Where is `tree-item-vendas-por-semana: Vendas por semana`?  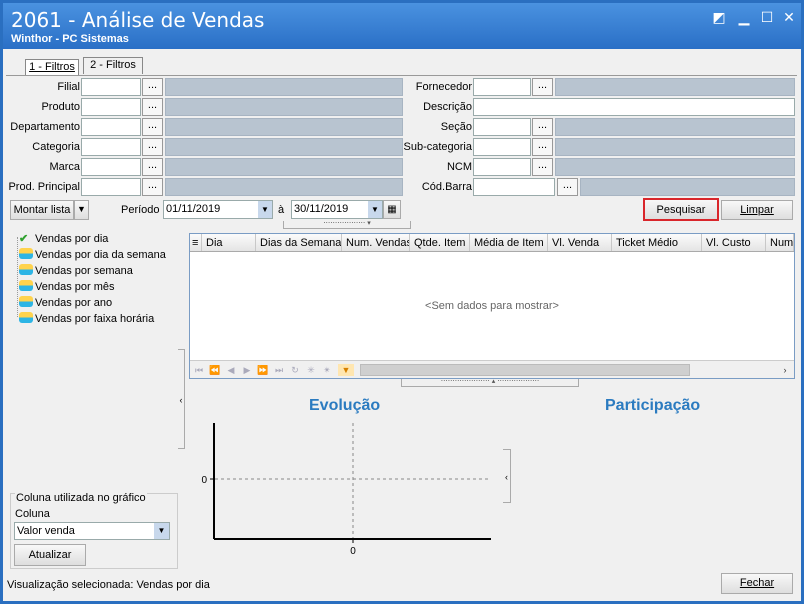
tree-item-vendas-por-semana: Vendas por semana is located at coordinates (76, 271).